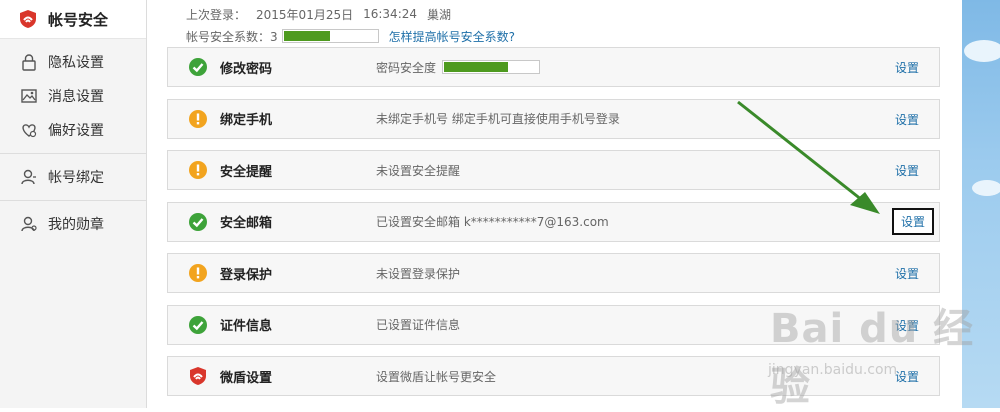 This screenshot has height=412, width=1000. Describe the element at coordinates (198, 376) in the screenshot. I see `shield-icon` at that location.